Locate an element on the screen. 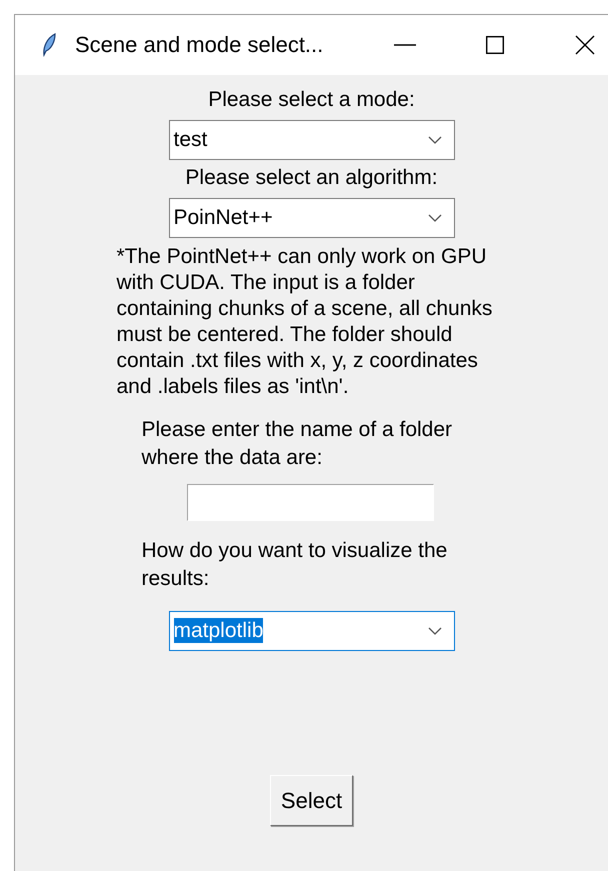 Image resolution: width=608 pixels, height=871 pixels. maximize-icon is located at coordinates (495, 45).